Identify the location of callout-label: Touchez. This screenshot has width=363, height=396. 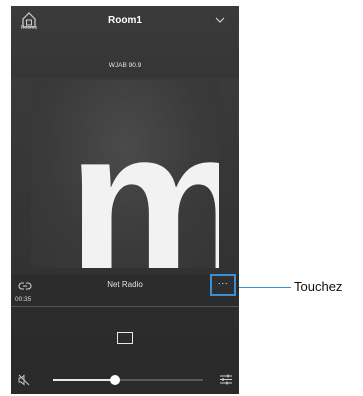
(318, 286).